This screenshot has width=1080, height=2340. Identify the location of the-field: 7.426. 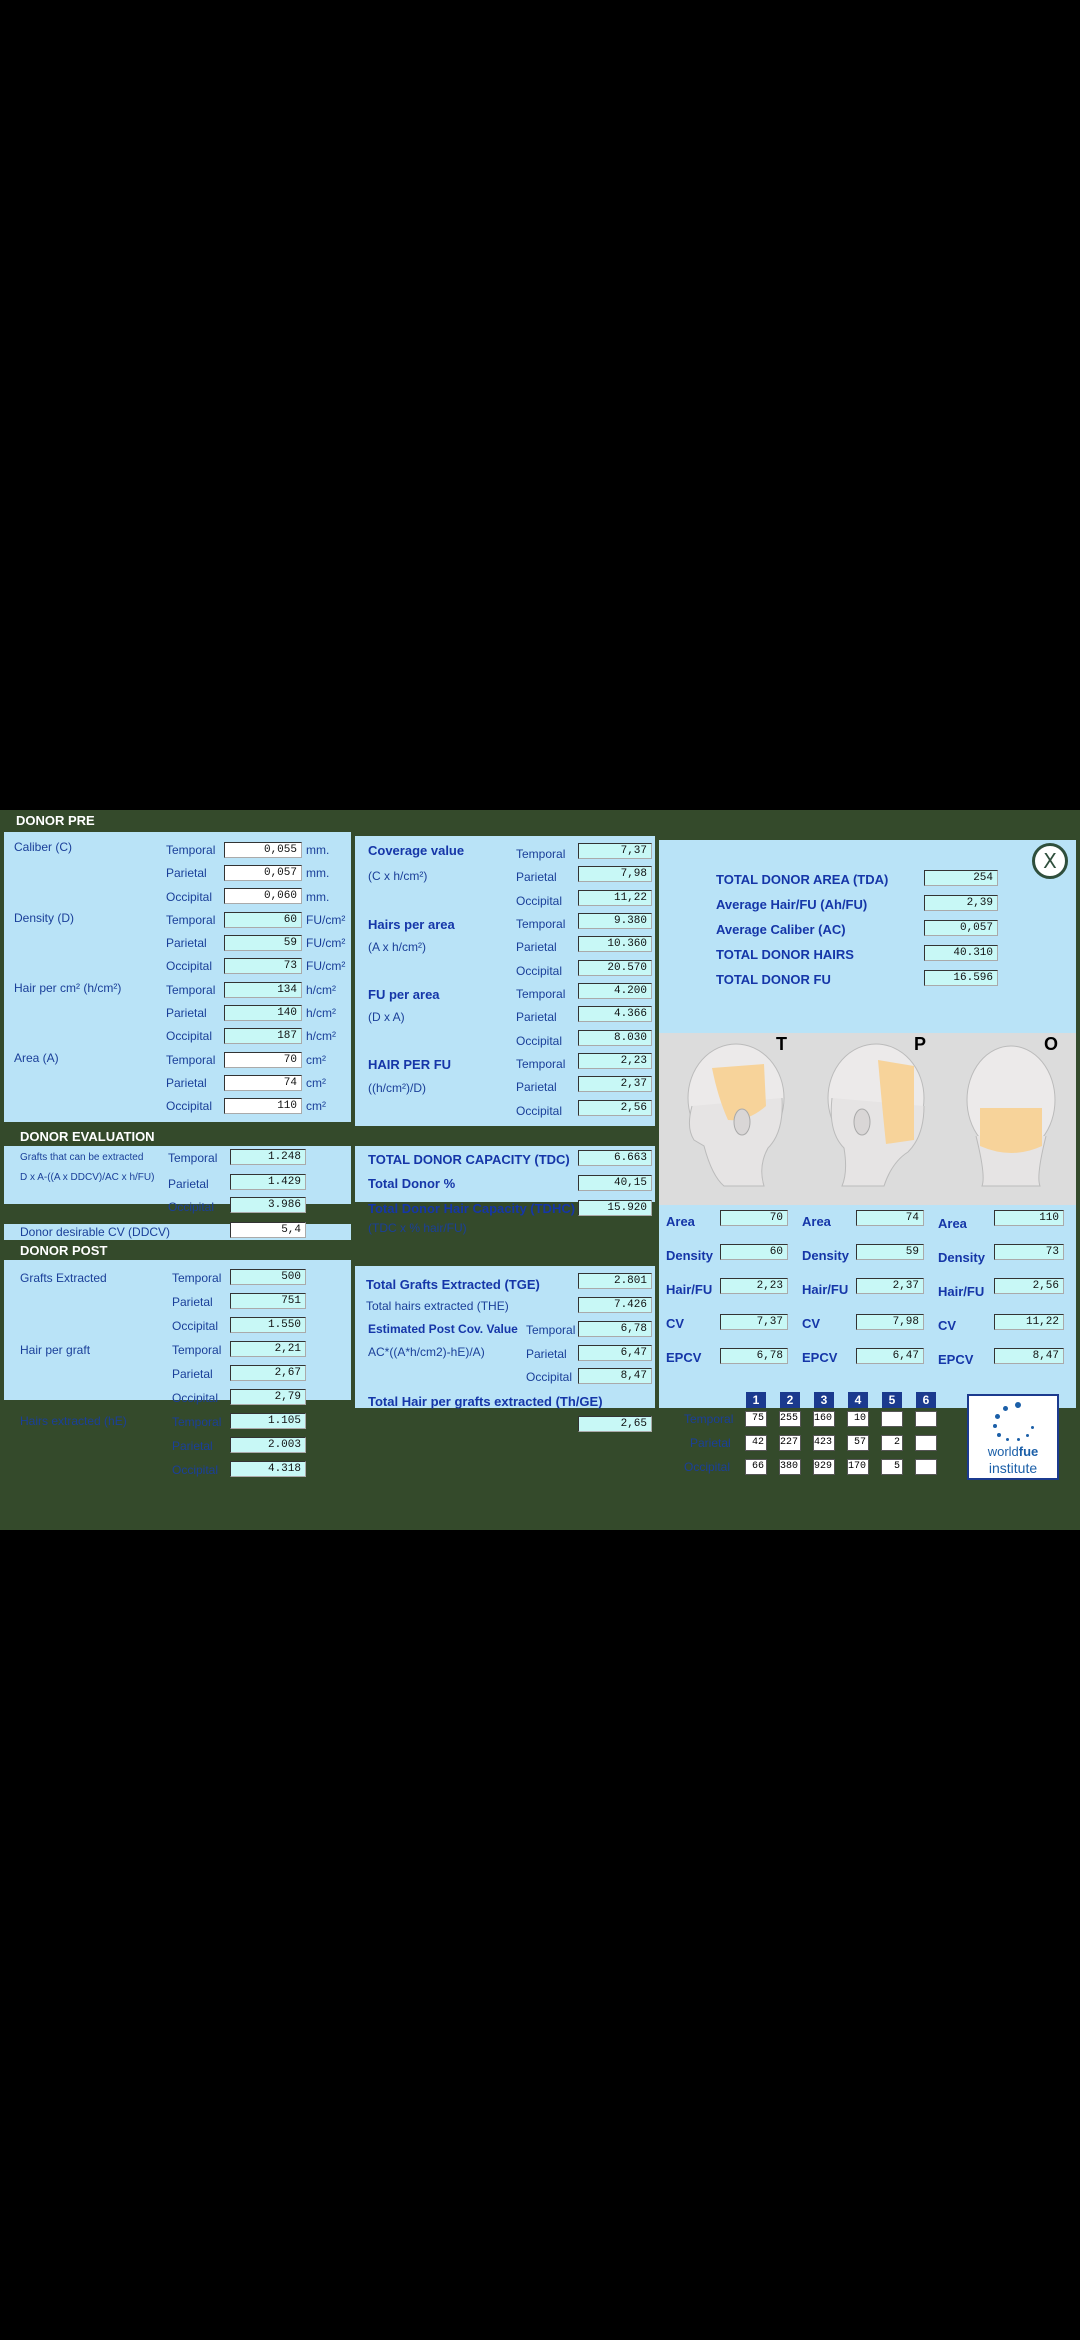
(615, 1305).